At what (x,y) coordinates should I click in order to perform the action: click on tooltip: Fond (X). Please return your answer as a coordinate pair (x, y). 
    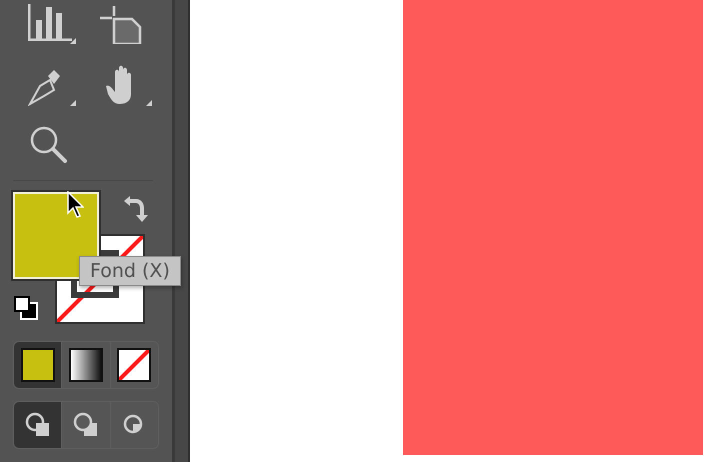
    Looking at the image, I should click on (130, 271).